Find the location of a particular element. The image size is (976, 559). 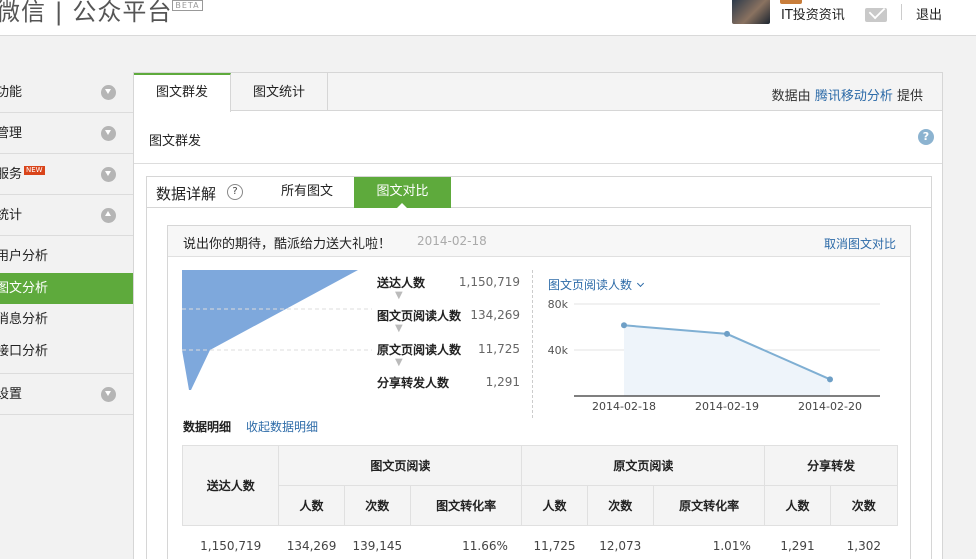

wechat-logo: 微信 | 公众平台 BETA is located at coordinates (101, 13).